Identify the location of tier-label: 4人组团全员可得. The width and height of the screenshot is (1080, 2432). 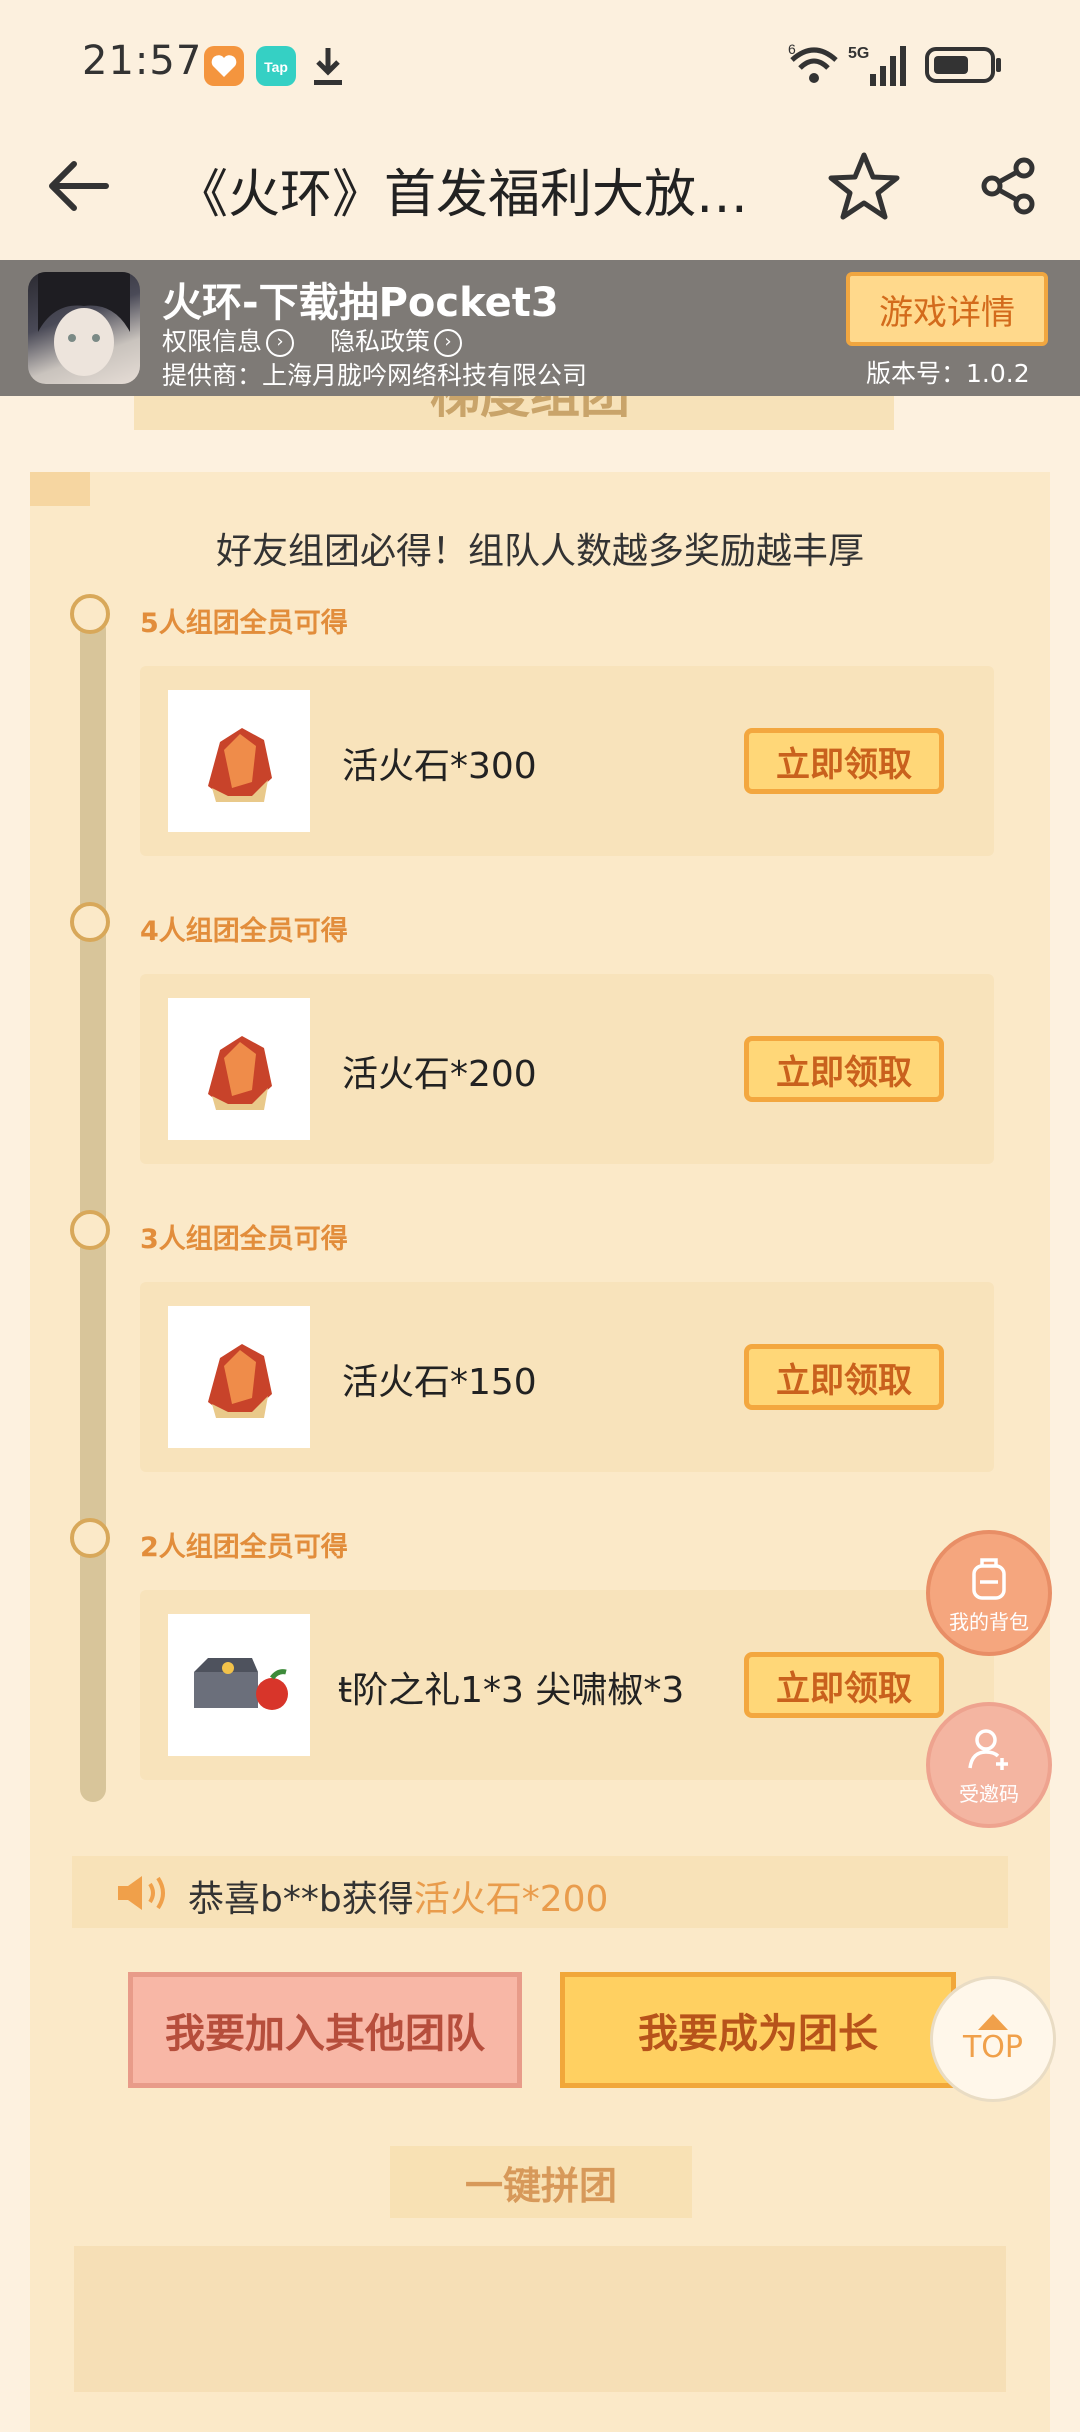
(244, 931).